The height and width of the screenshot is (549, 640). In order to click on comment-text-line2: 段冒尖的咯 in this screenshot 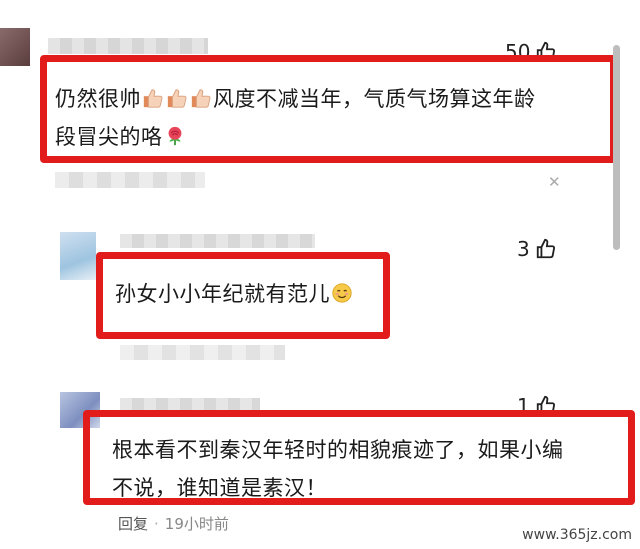, I will do `click(109, 137)`.